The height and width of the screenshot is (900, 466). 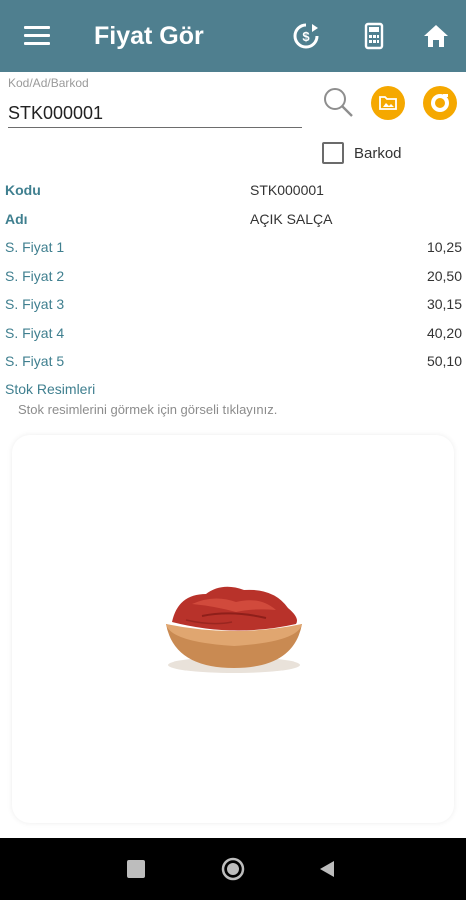 I want to click on price-label-2: S. Fiyat 2, so click(x=35, y=276).